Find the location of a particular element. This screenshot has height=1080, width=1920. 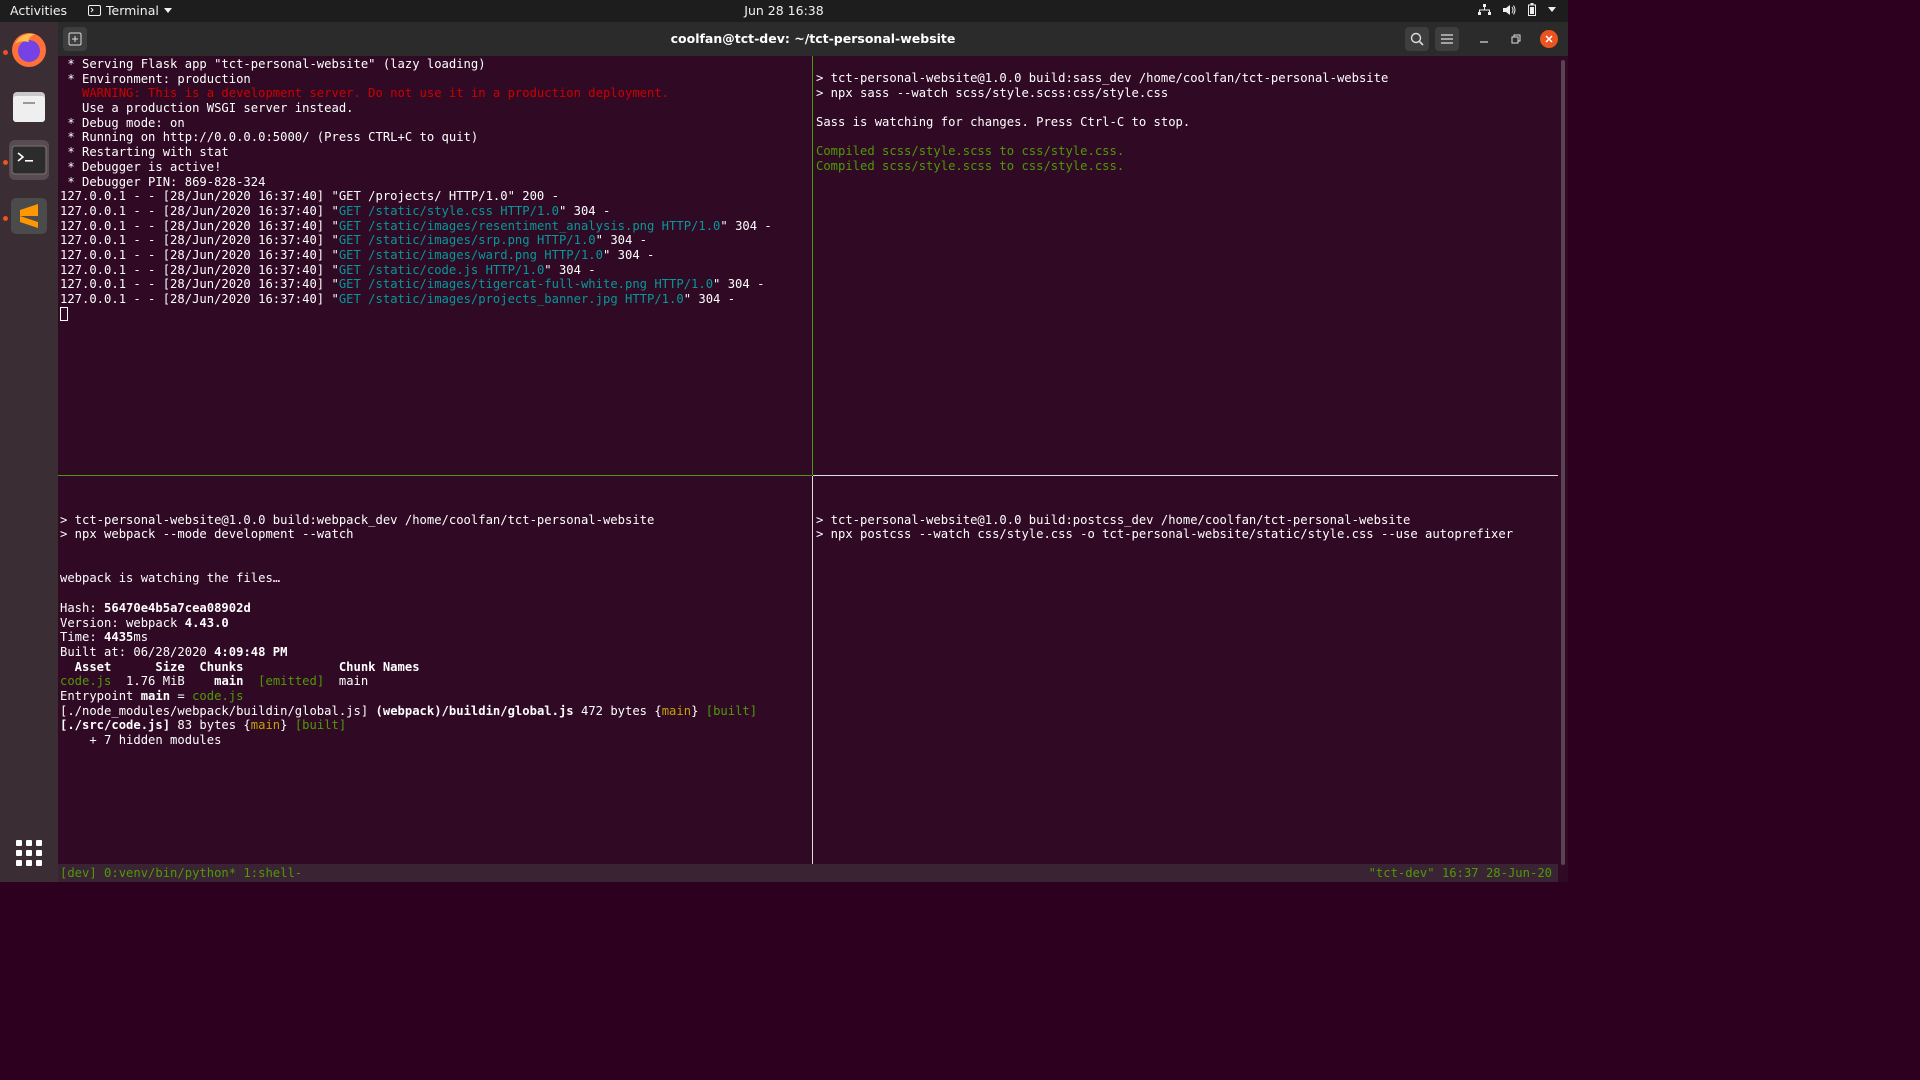

terminal-line: * Debug mode: on is located at coordinates (122, 122).